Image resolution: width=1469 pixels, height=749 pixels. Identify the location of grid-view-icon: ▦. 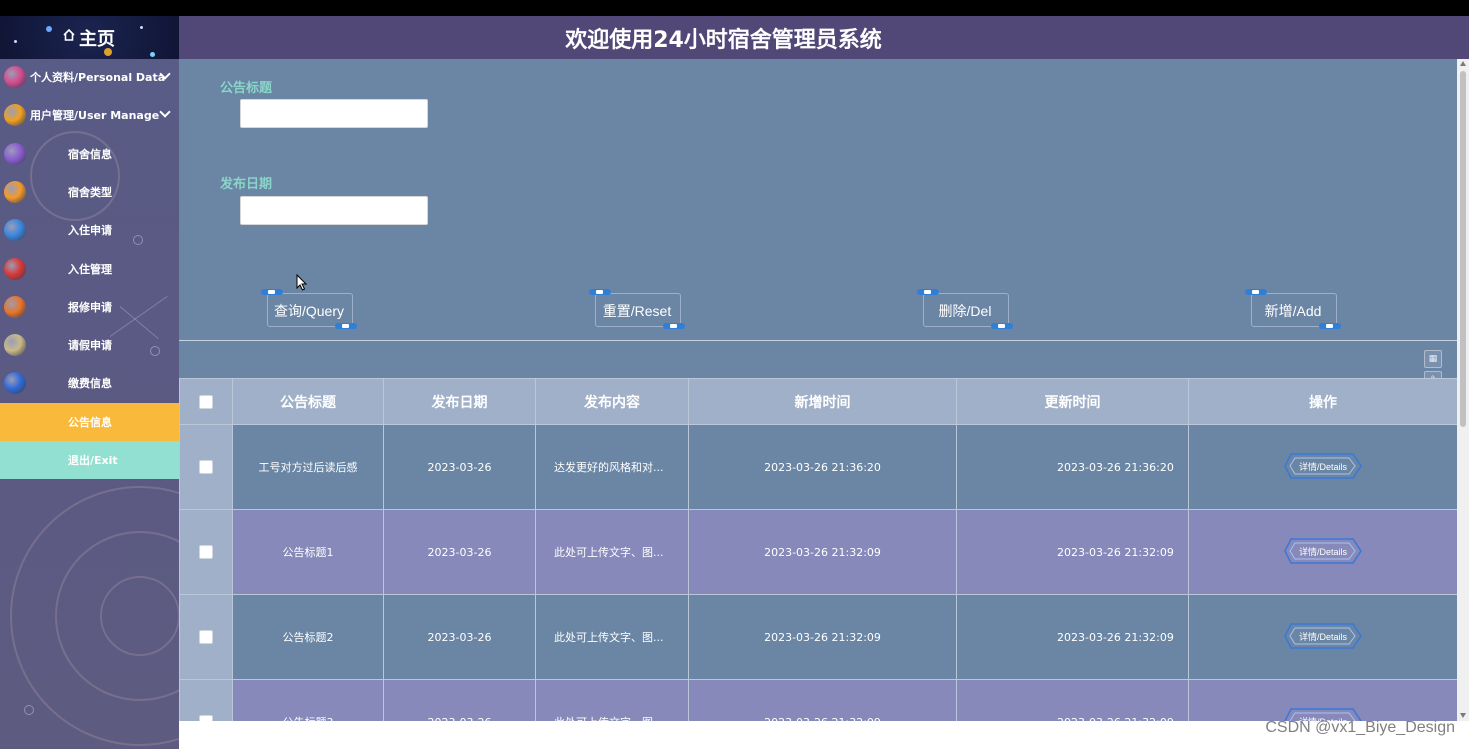
(1433, 359).